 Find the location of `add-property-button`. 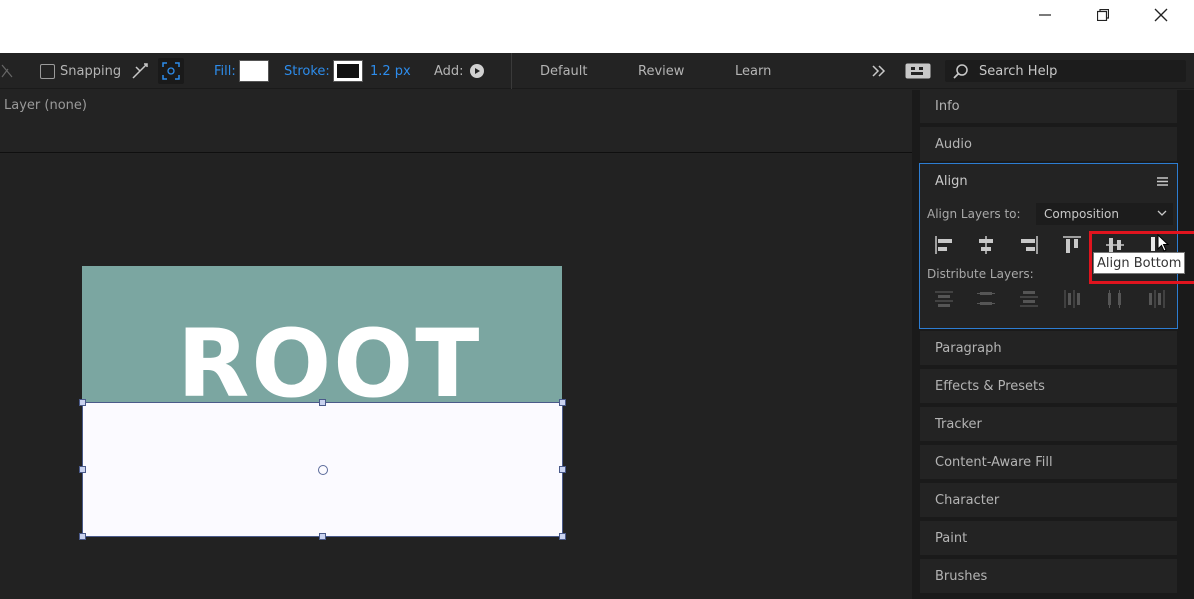

add-property-button is located at coordinates (476, 71).